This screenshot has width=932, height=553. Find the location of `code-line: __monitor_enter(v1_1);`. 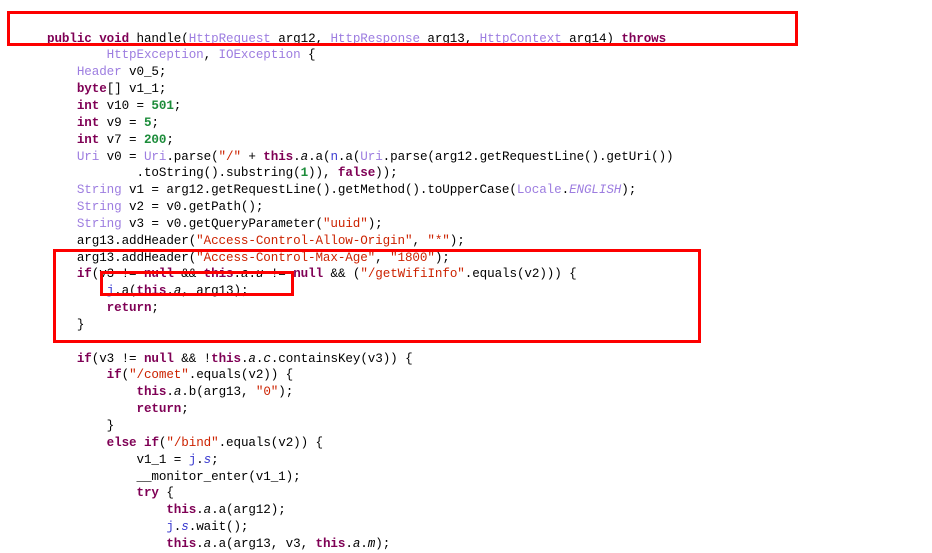

code-line: __monitor_enter(v1_1); is located at coordinates (174, 476).